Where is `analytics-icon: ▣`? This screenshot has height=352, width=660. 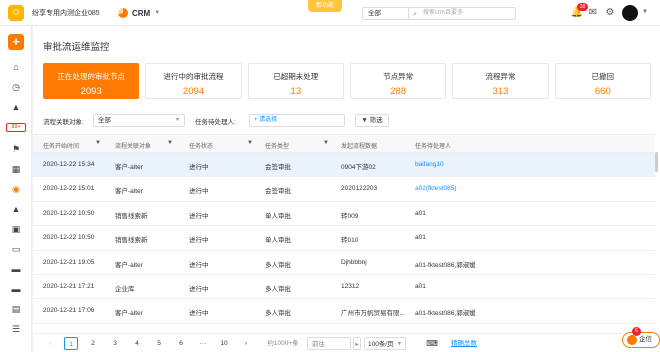 analytics-icon: ▣ is located at coordinates (16, 229).